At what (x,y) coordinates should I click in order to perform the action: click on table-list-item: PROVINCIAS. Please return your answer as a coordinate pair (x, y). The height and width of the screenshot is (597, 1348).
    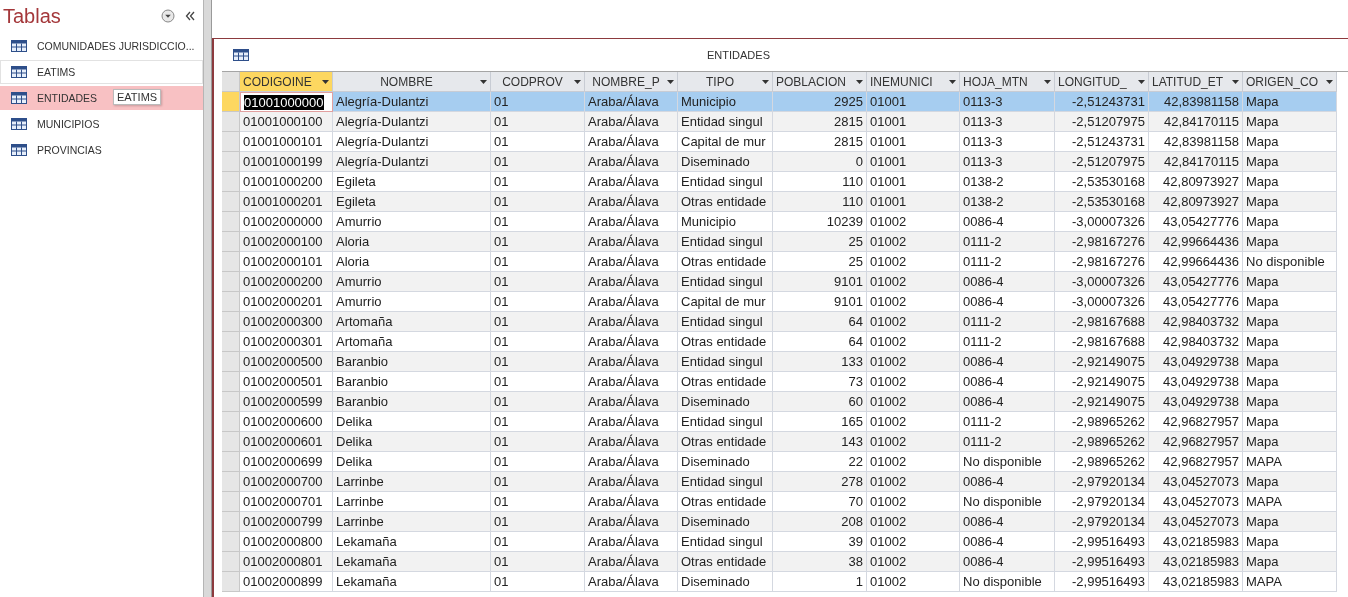
    Looking at the image, I should click on (101, 150).